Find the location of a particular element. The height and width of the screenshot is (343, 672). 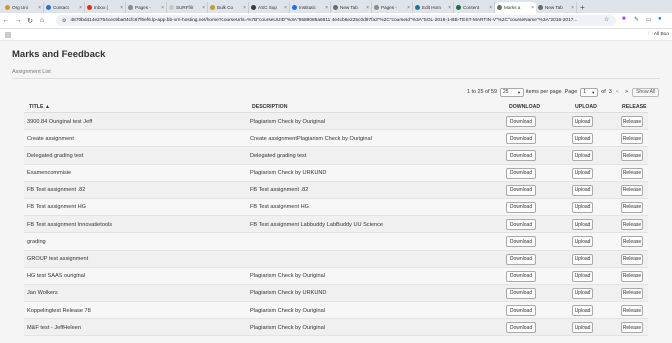

browser-tab: Org Uni × is located at coordinates (23, 7).